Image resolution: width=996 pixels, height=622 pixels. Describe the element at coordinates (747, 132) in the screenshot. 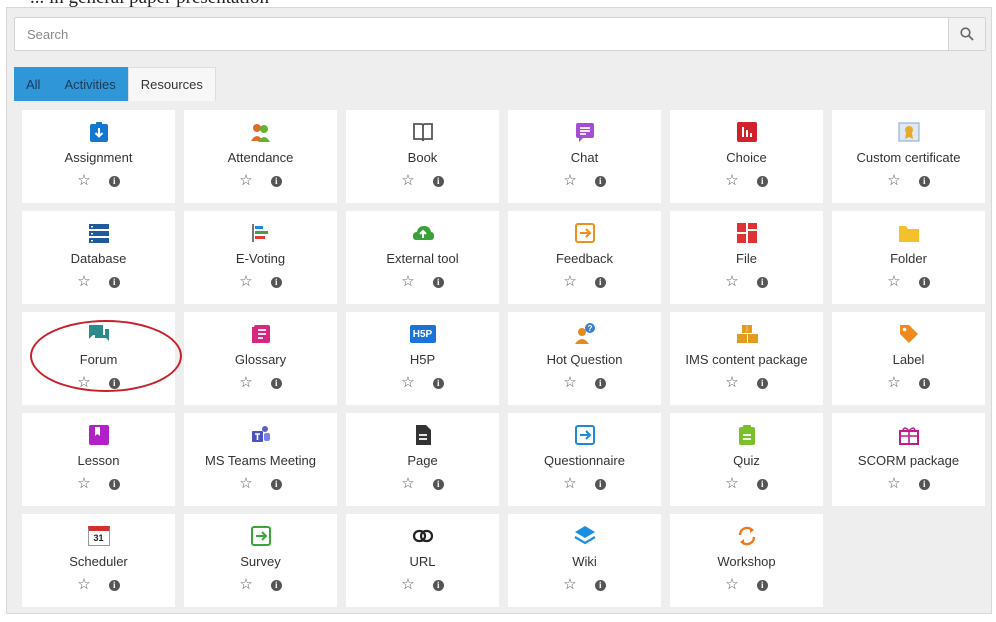

I see `choice-icon` at that location.